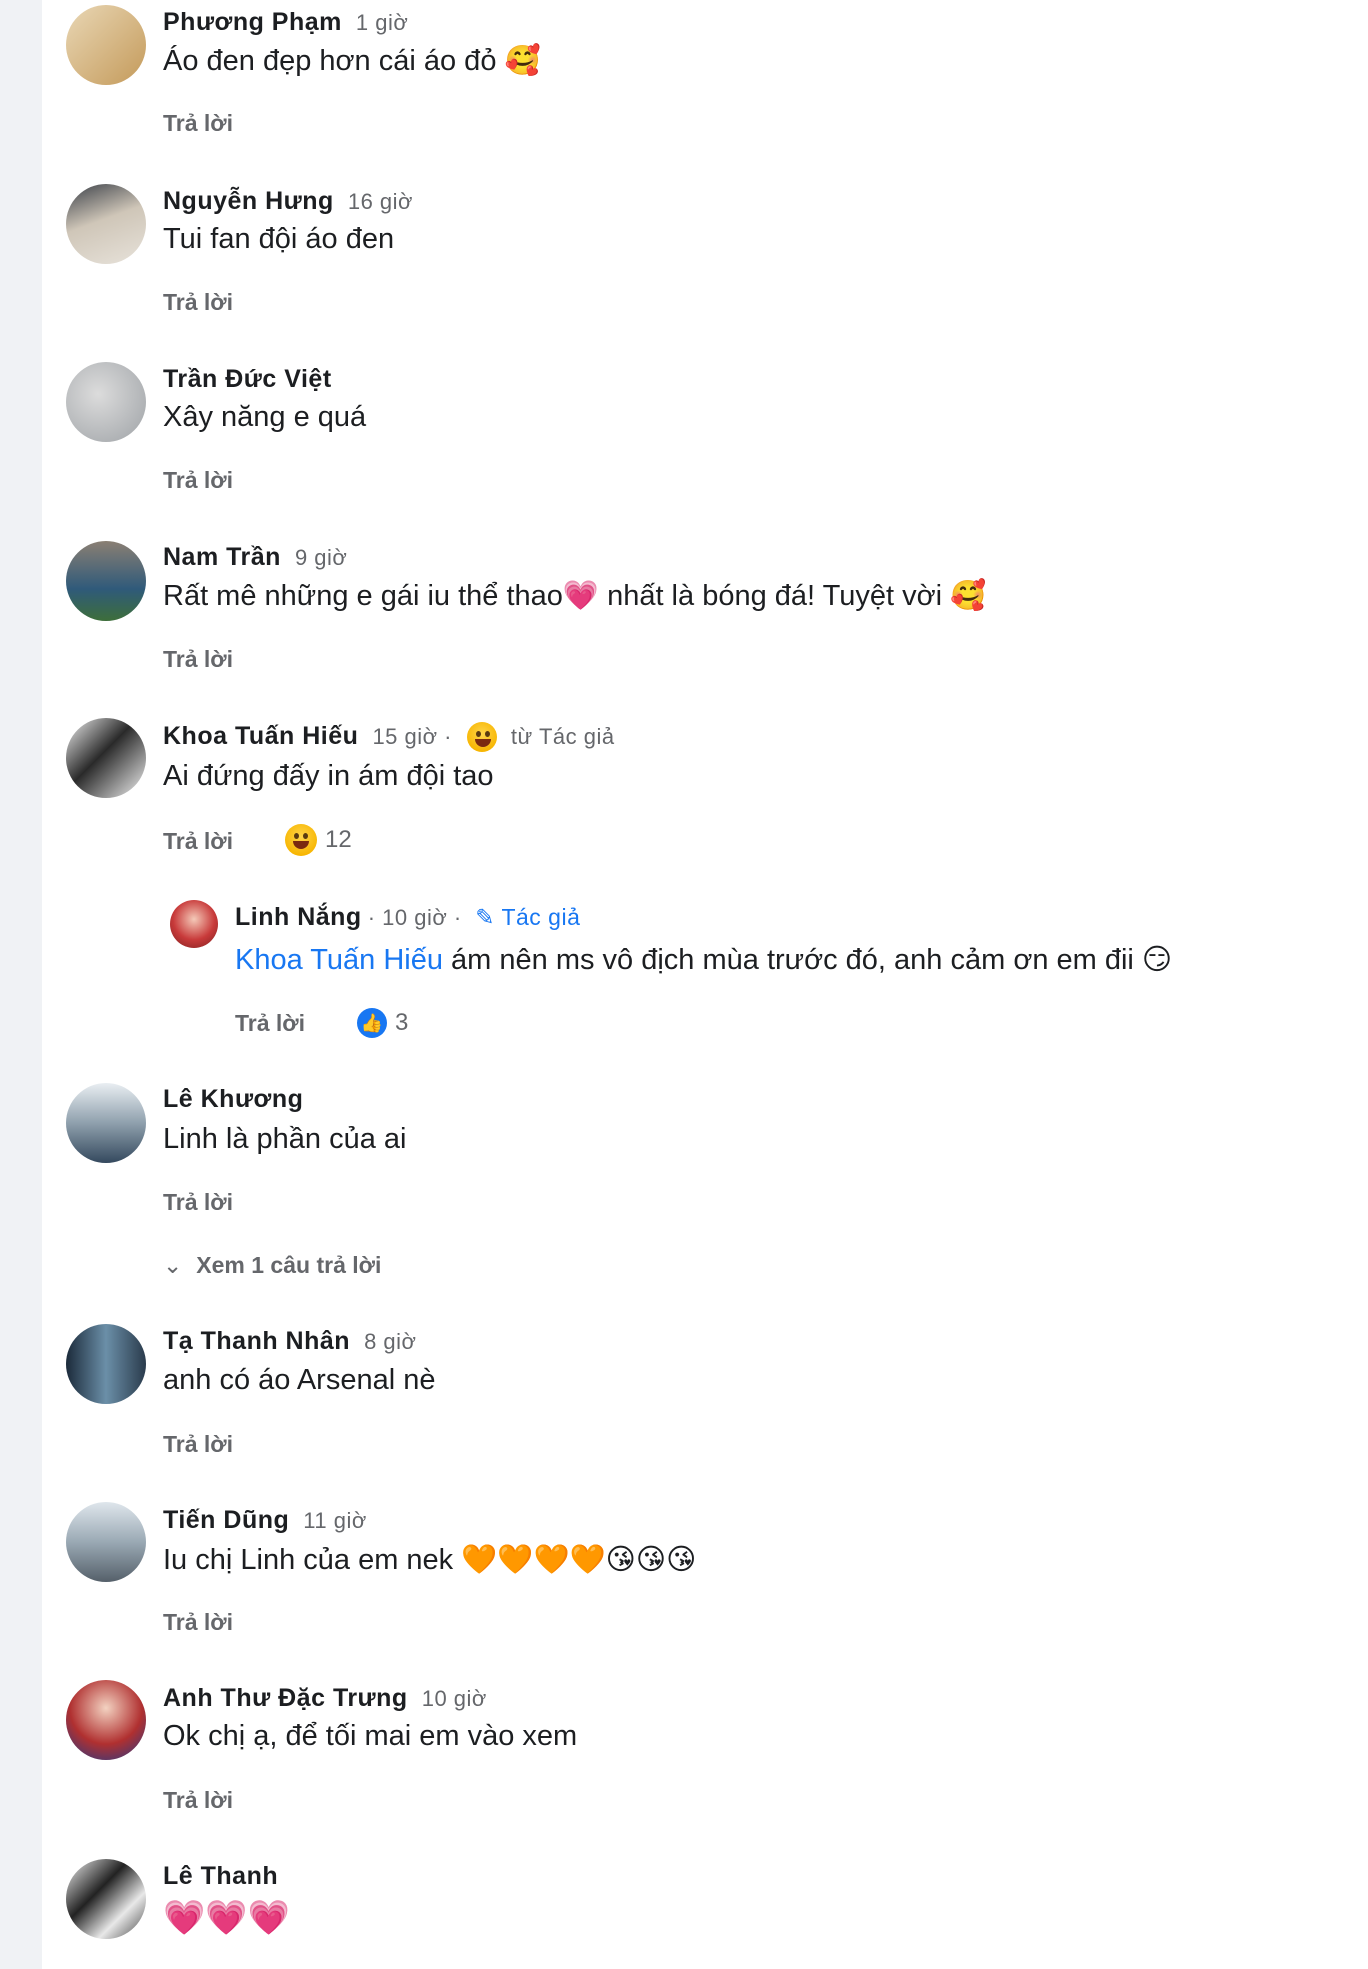 The image size is (1368, 1969). I want to click on view-replies-button: ⌄ Xem 1 câu trả lời, so click(272, 1265).